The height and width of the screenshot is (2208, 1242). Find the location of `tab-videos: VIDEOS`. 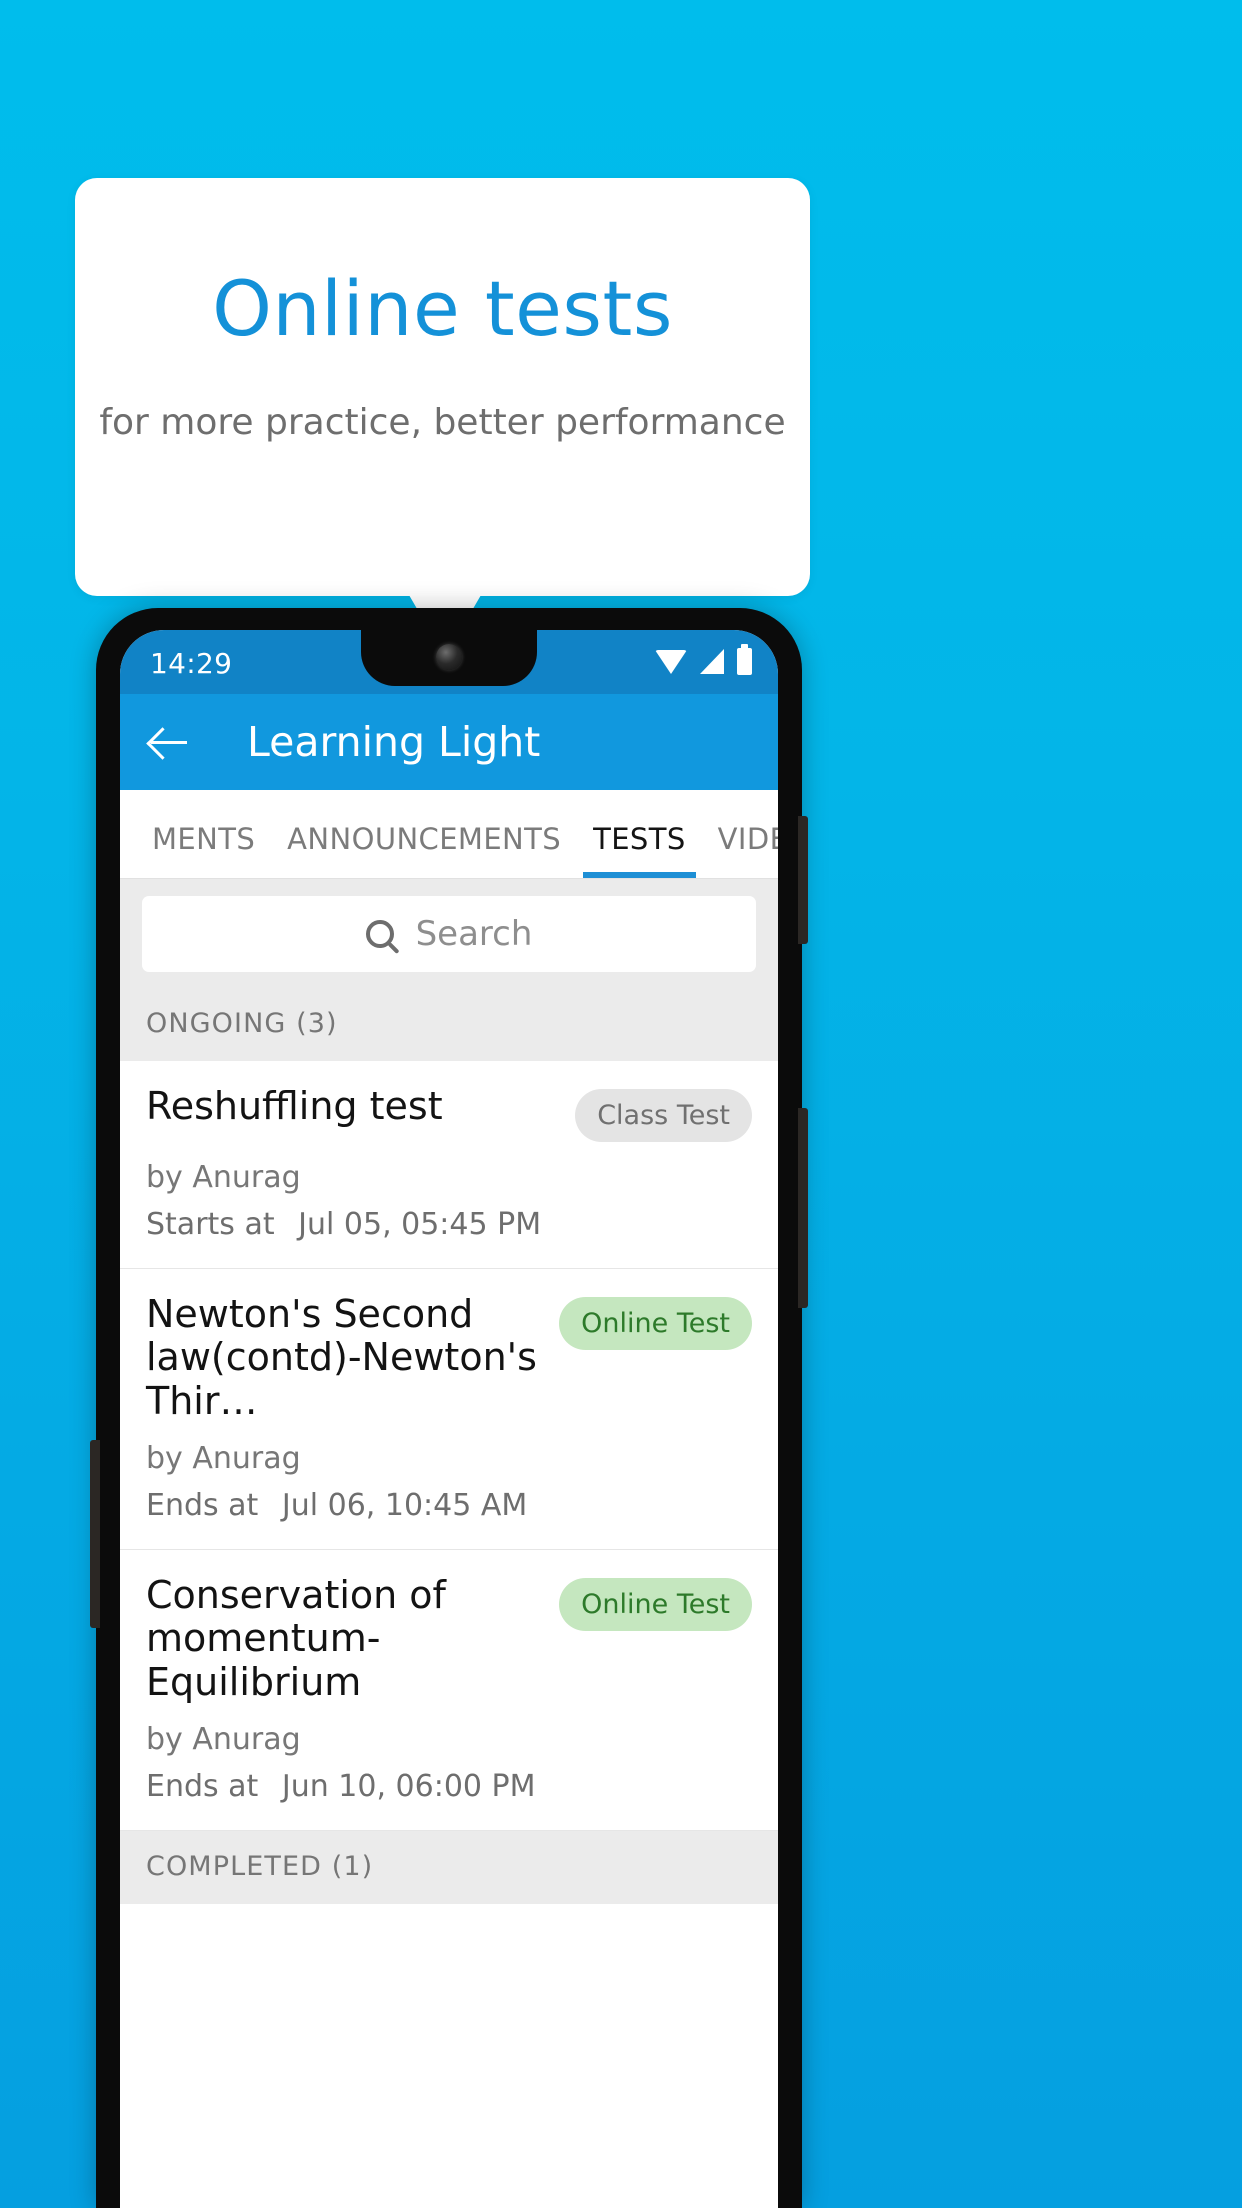

tab-videos: VIDEOS is located at coordinates (740, 850).